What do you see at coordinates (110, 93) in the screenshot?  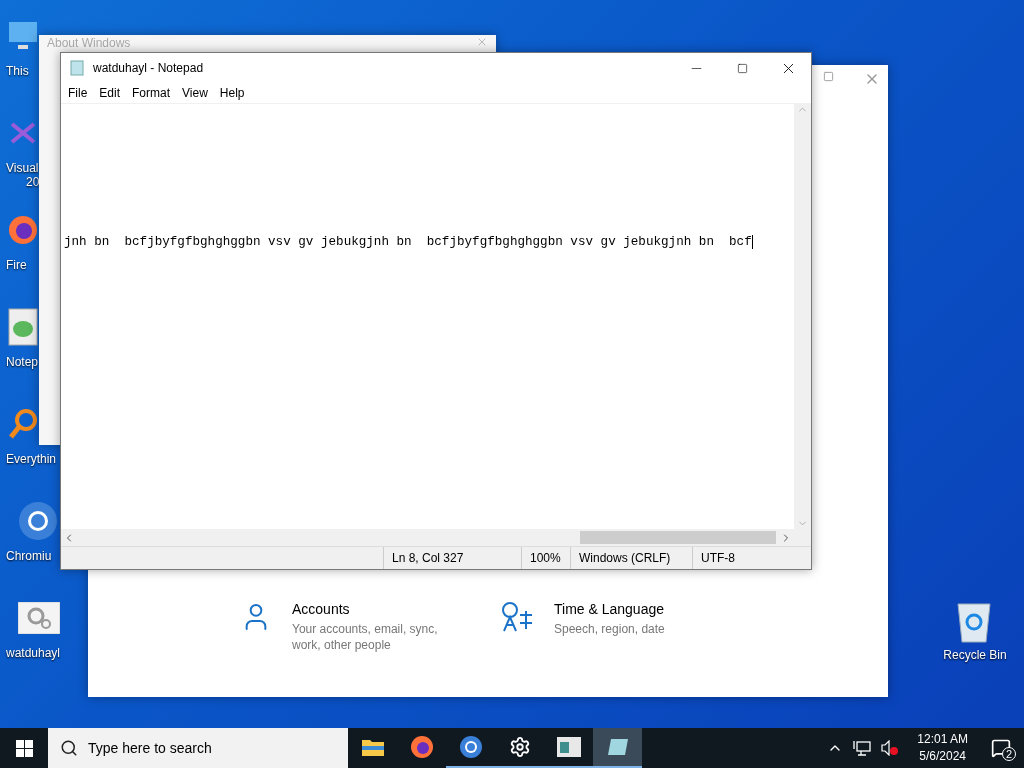 I see `menu-item: Edit` at bounding box center [110, 93].